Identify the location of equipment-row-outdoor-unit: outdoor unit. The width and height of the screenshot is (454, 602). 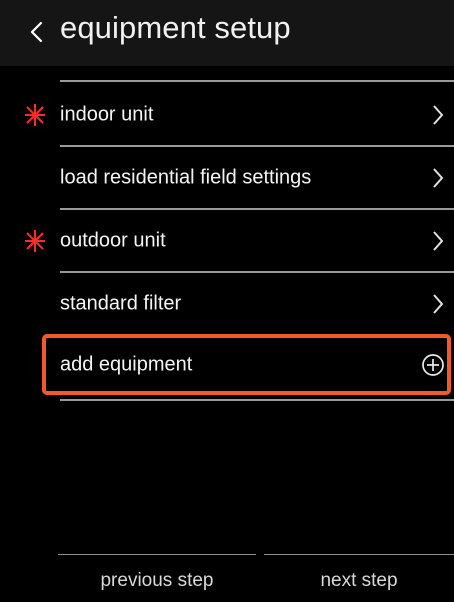
(227, 241).